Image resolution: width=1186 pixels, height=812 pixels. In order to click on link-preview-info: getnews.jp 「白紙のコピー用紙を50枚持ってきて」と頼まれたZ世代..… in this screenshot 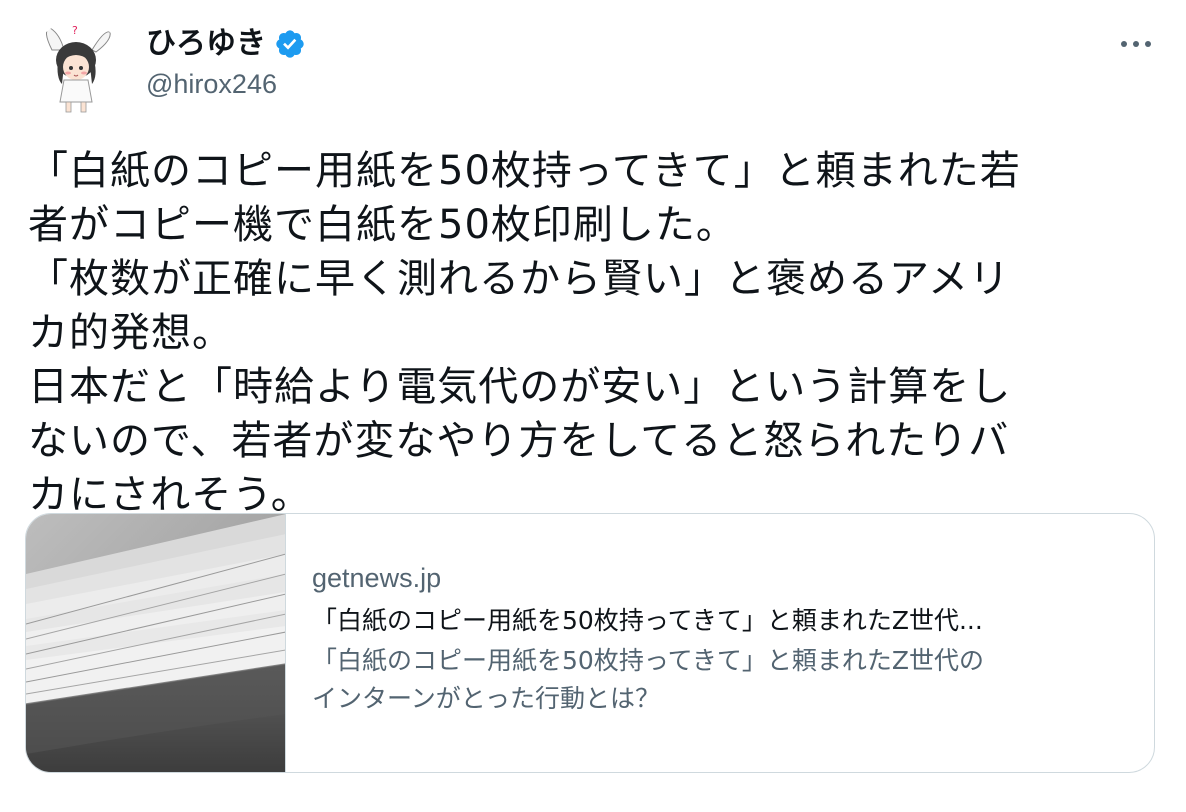, I will do `click(722, 639)`.